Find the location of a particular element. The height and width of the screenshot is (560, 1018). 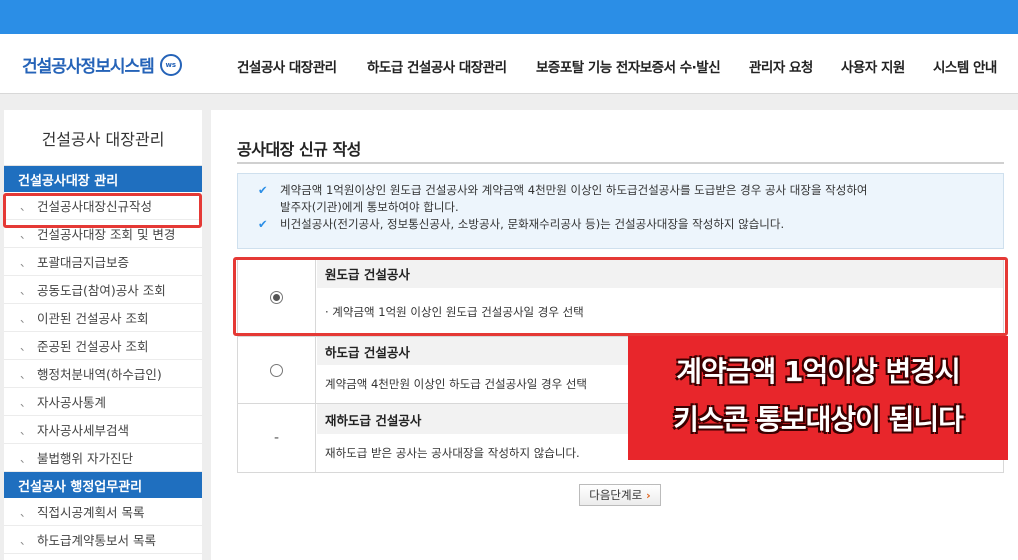

sidebar-item-label: 행정처분내역(하수급인) is located at coordinates (99, 374).